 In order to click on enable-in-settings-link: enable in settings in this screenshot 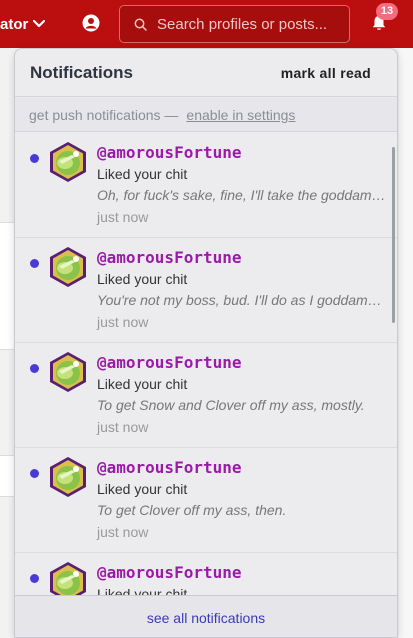, I will do `click(240, 115)`.